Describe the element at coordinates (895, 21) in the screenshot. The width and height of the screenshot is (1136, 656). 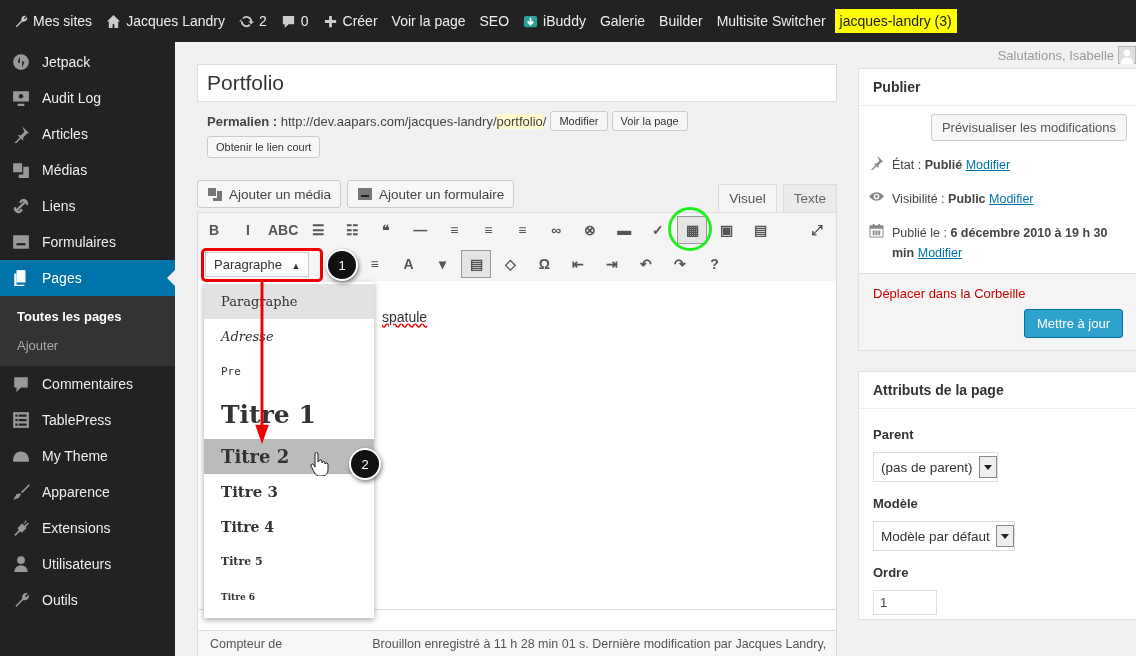
I see `admin-bar-item: jacques-landry (3)` at that location.